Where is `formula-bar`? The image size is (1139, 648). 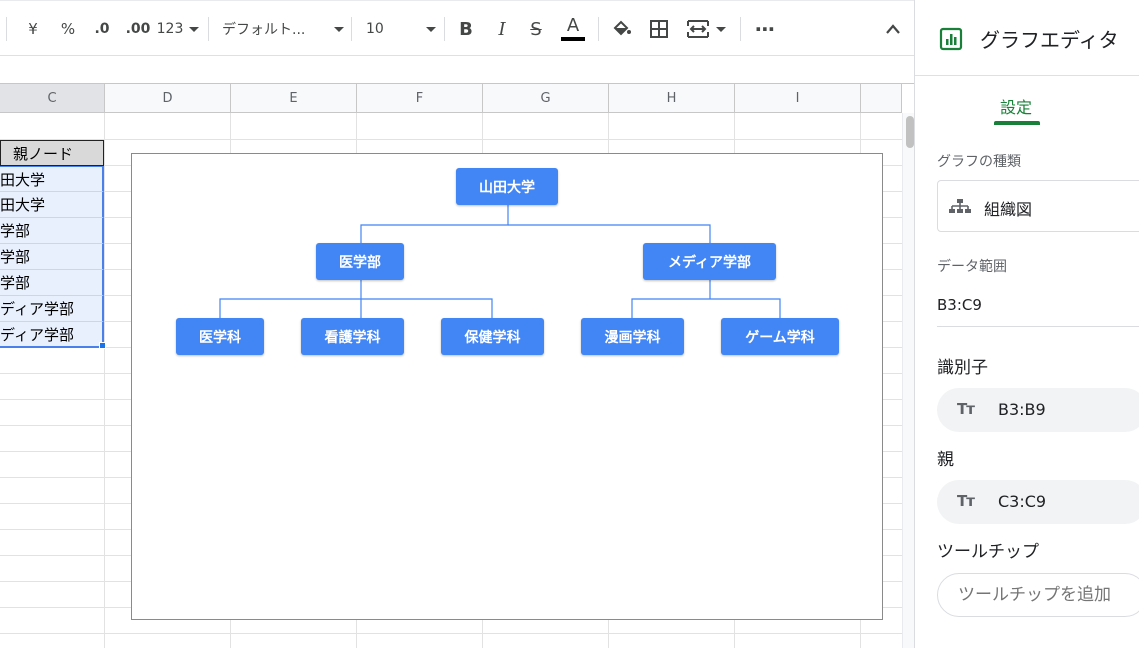
formula-bar is located at coordinates (457, 70).